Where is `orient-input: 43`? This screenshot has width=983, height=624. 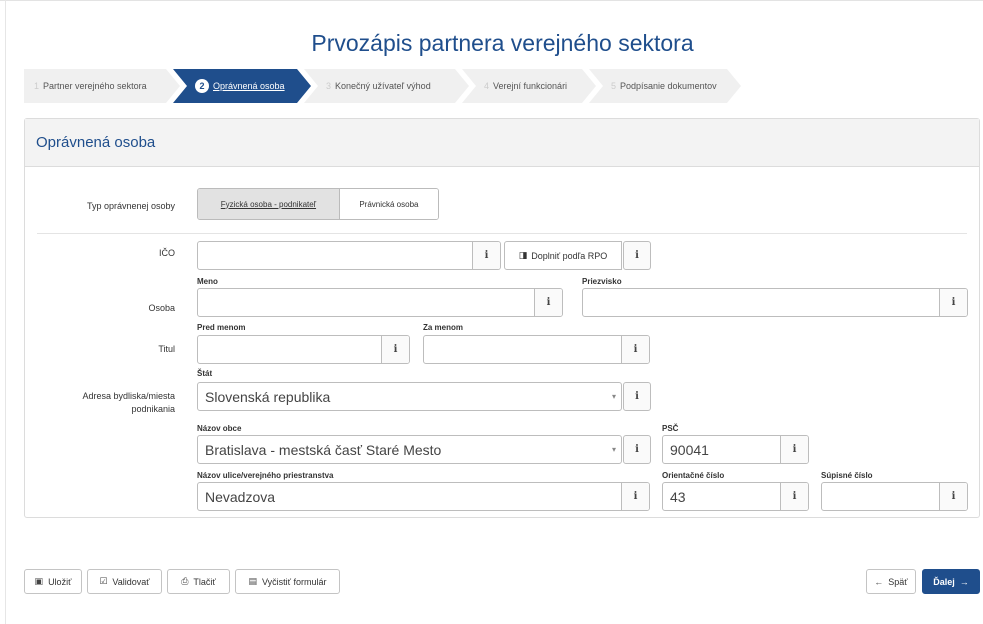 orient-input: 43 is located at coordinates (721, 496).